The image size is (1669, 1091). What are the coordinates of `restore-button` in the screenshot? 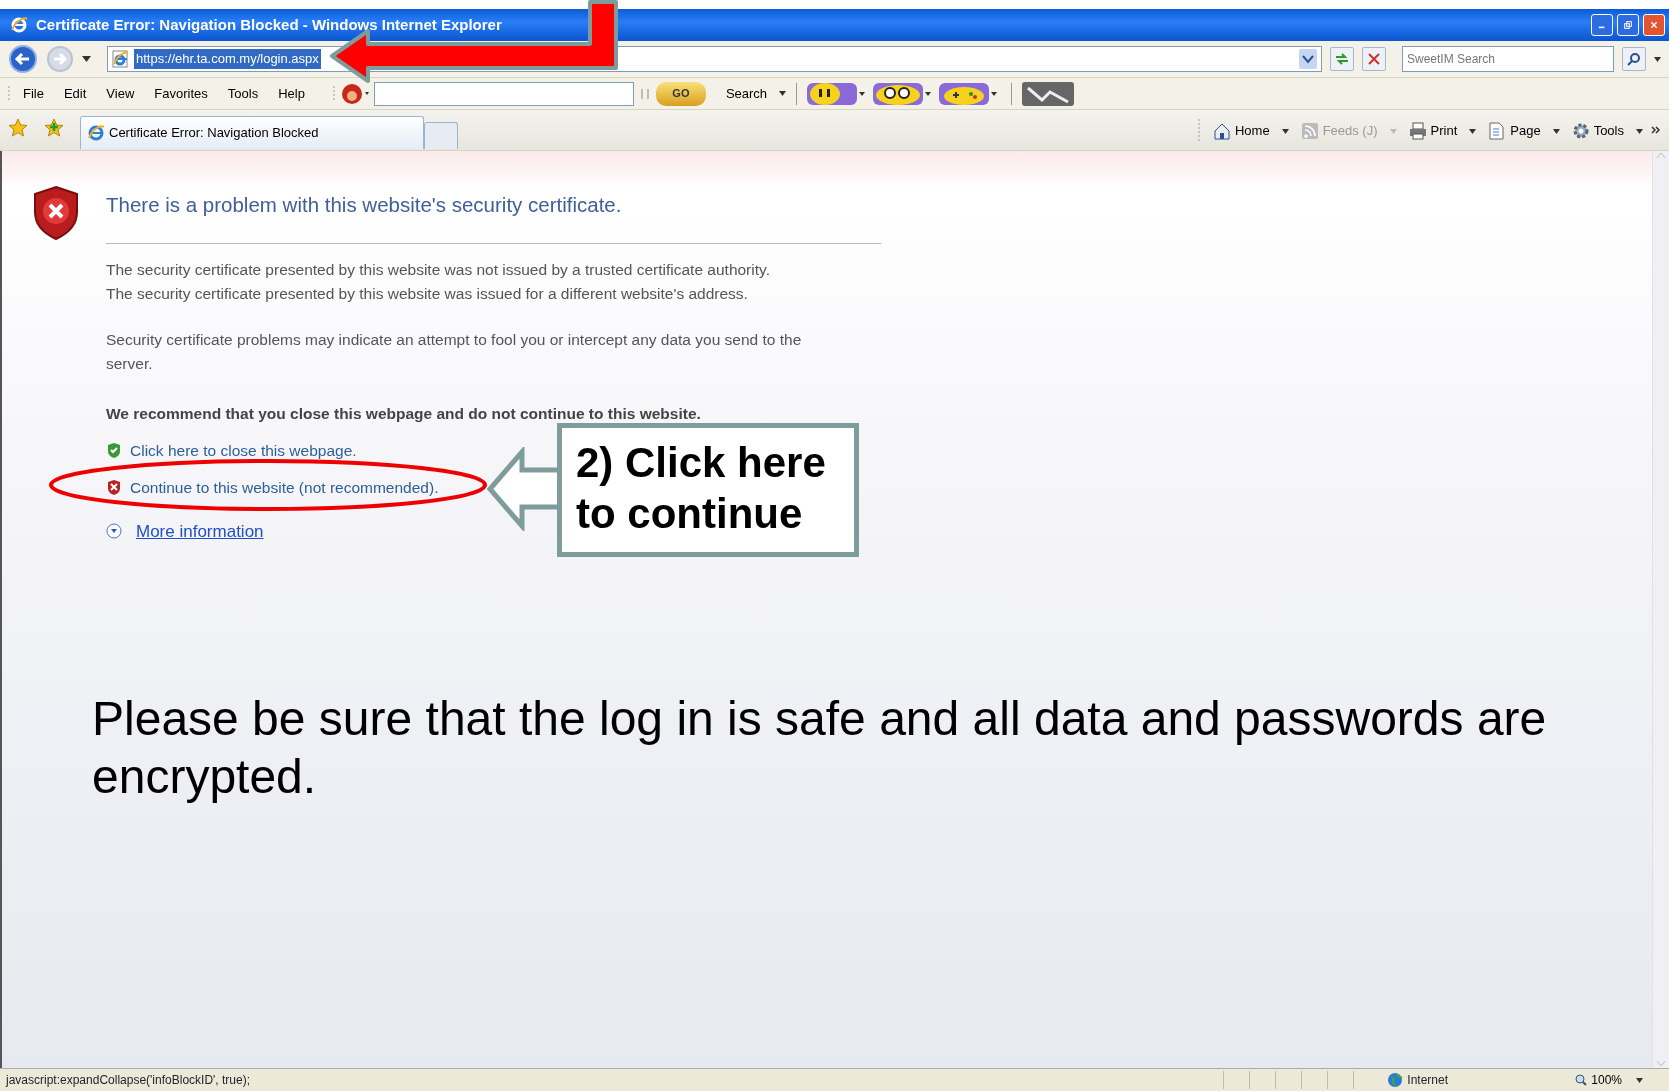 It's located at (1628, 25).